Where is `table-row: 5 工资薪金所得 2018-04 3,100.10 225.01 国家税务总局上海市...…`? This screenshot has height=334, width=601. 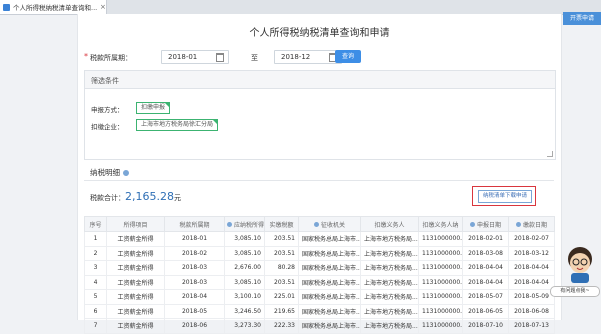
table-row: 5 工资薪金所得 2018-04 3,100.10 225.01 国家税务总局上海市...… is located at coordinates (319, 297).